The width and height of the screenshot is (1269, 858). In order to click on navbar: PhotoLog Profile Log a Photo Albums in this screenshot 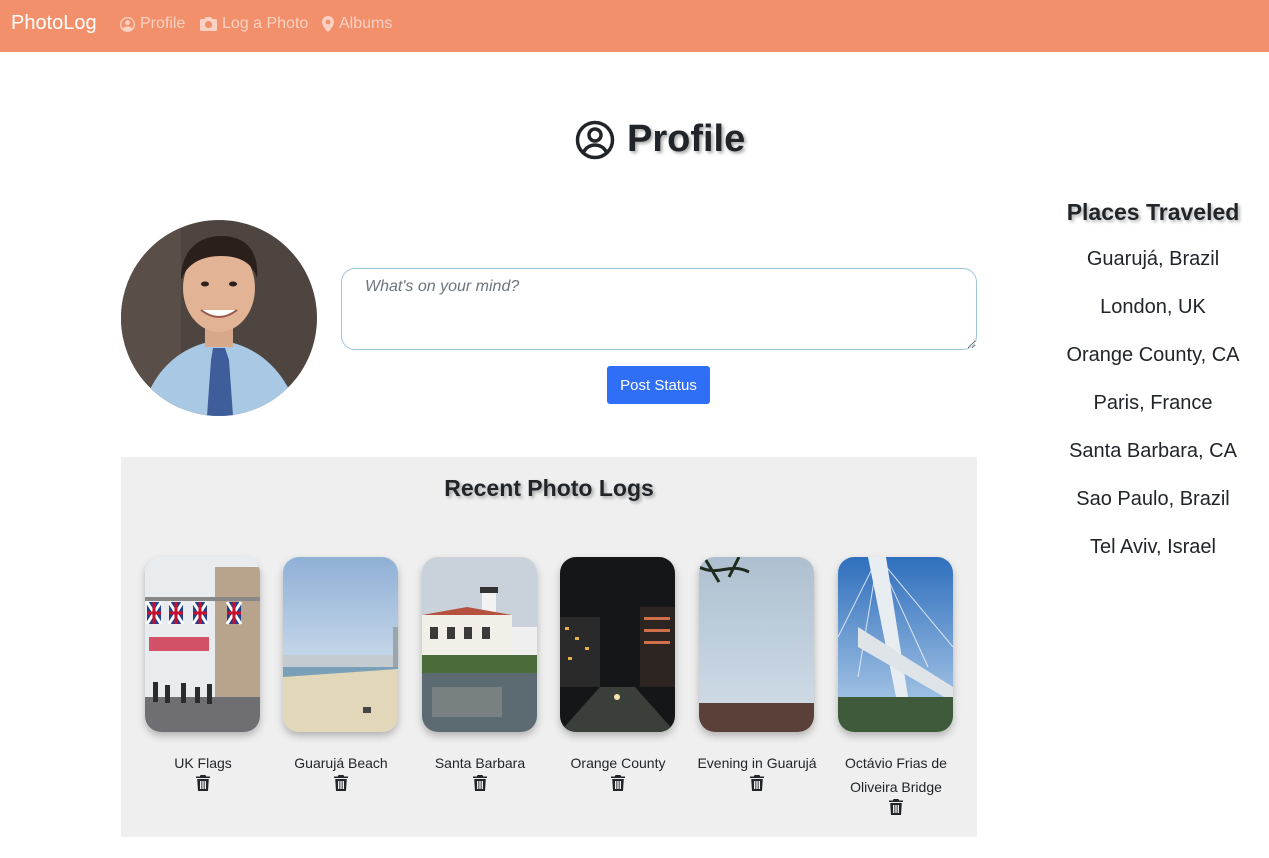, I will do `click(634, 26)`.